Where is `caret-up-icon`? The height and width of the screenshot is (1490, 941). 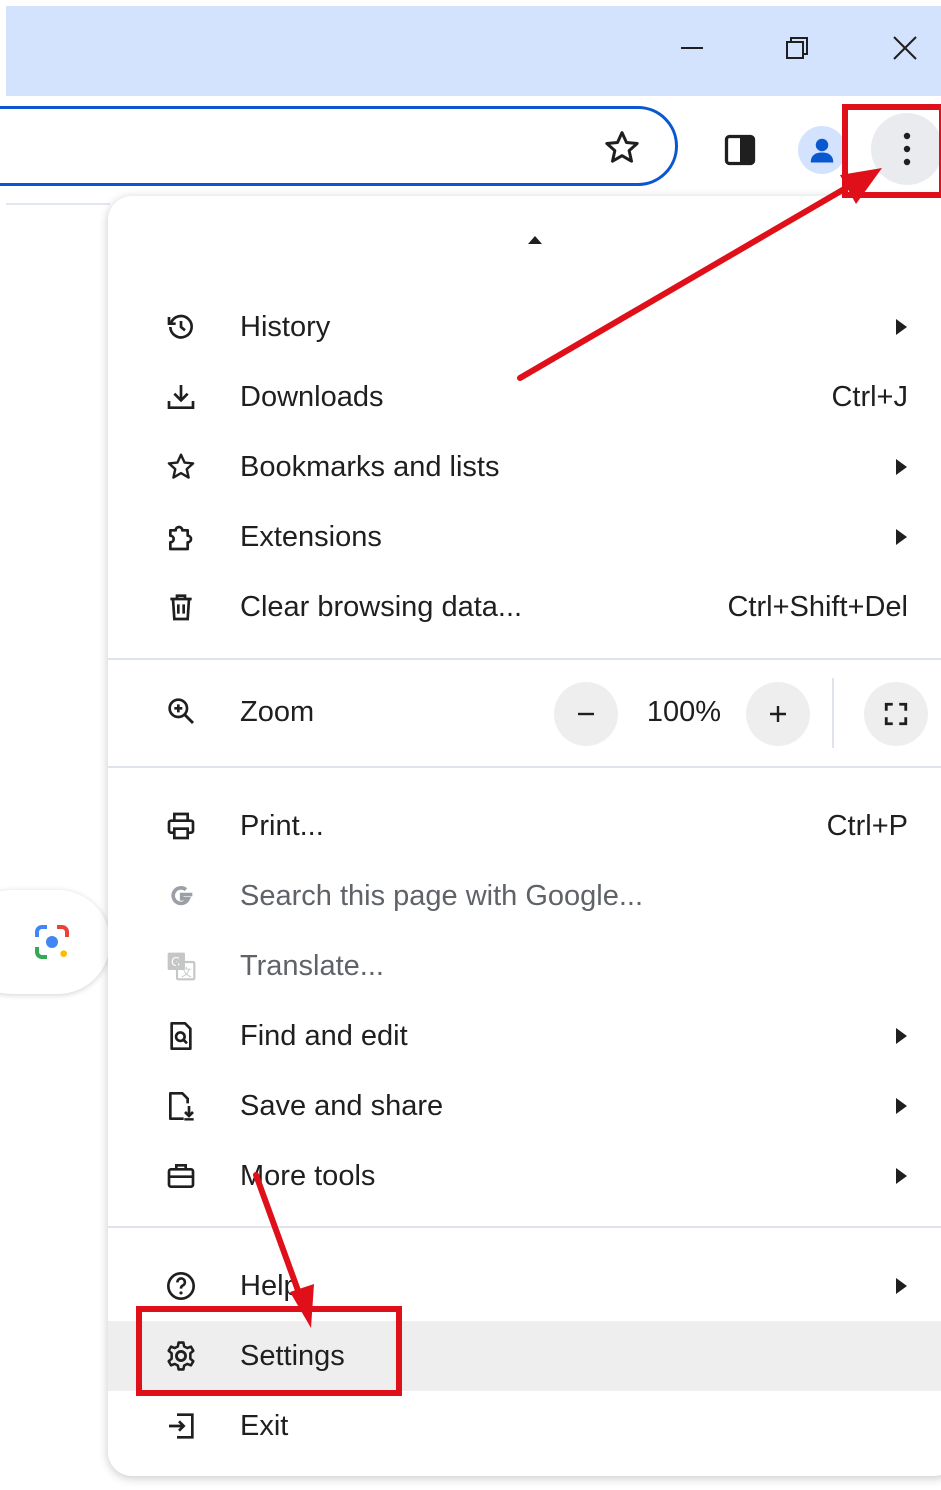
caret-up-icon is located at coordinates (535, 240).